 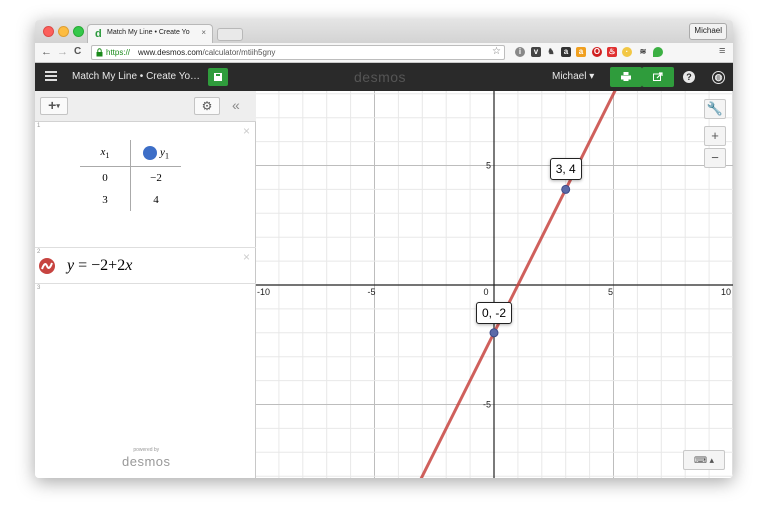 I want to click on expression-line: 2 × y = −2+2x, so click(x=145, y=266).